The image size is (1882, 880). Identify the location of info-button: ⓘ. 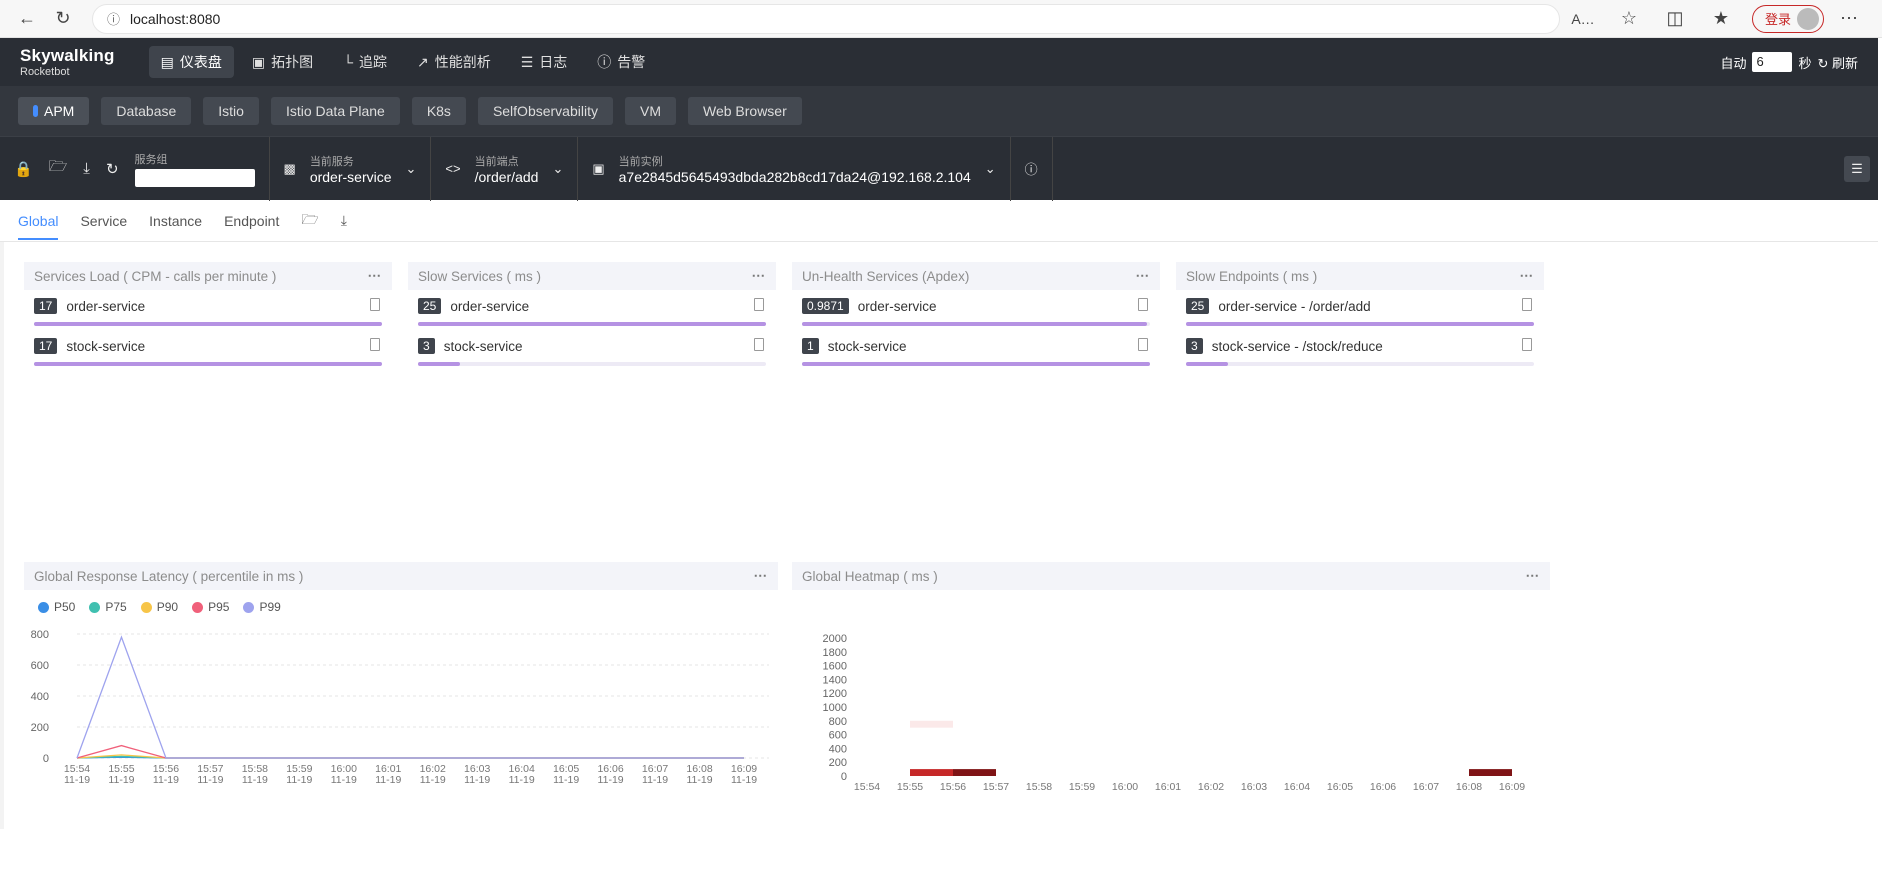
(1031, 168).